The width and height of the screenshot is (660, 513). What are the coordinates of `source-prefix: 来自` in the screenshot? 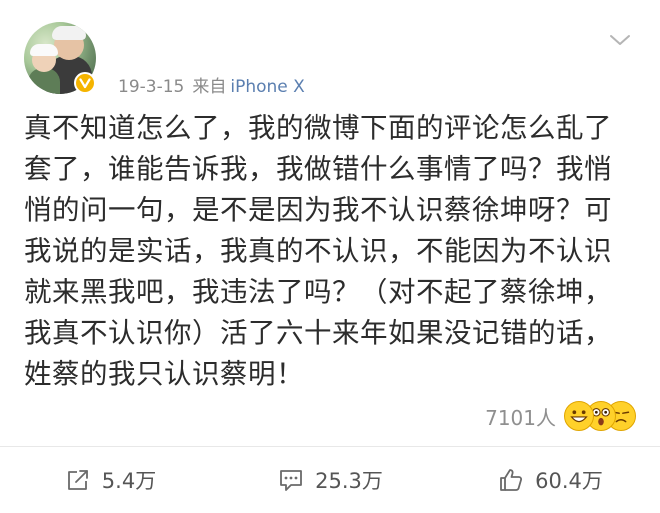 It's located at (209, 87).